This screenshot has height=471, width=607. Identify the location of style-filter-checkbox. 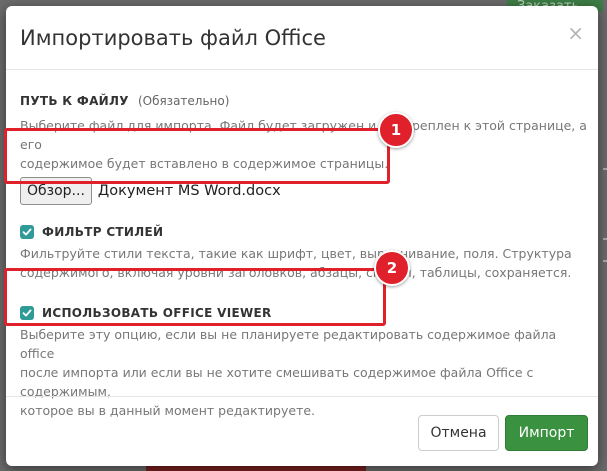
(27, 232).